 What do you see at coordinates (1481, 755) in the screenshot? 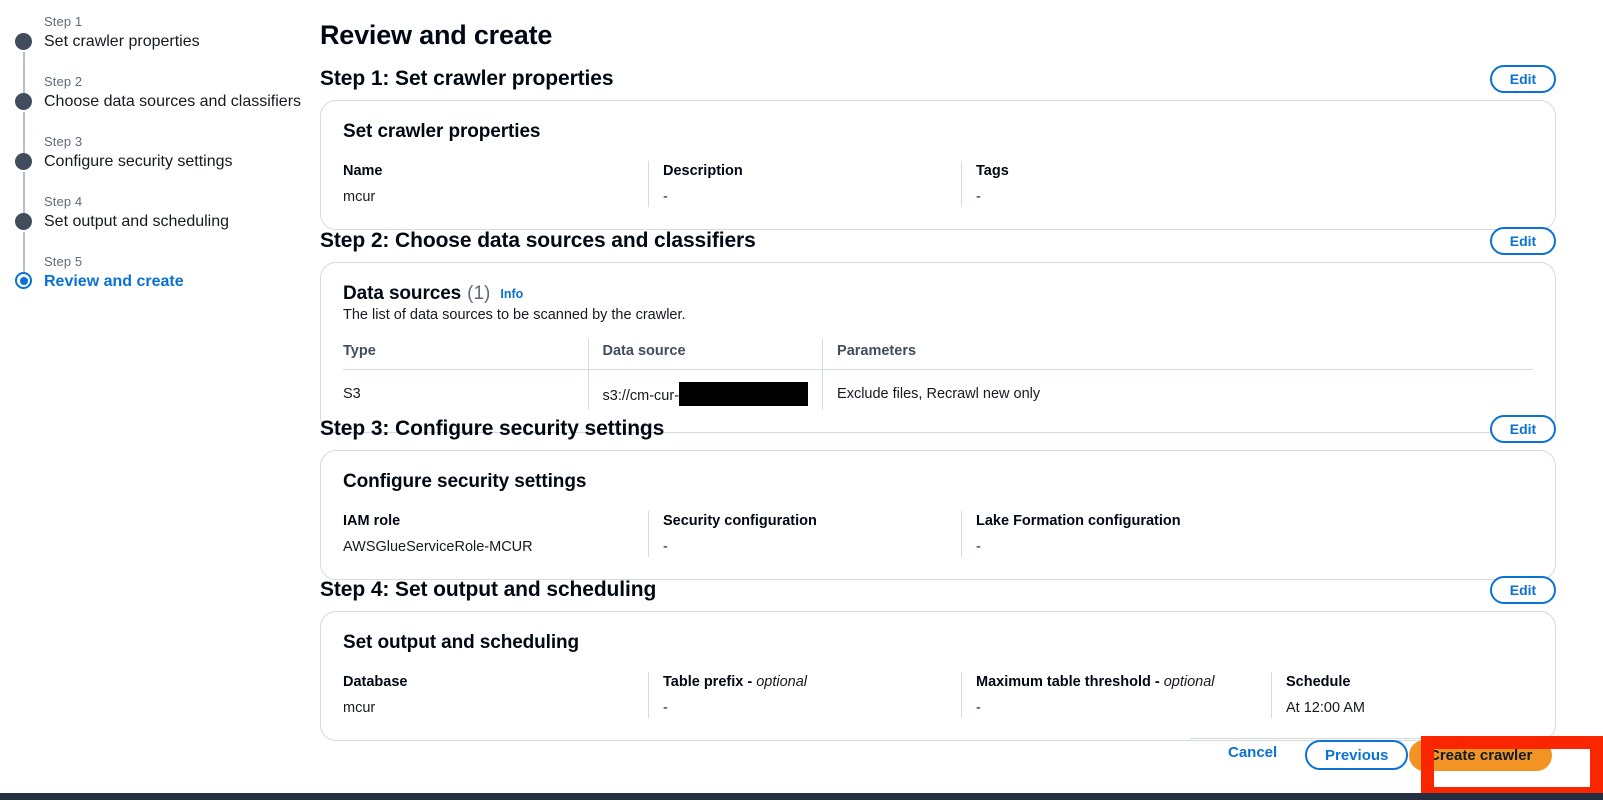
I see `create-crawler-button: Create crawler` at bounding box center [1481, 755].